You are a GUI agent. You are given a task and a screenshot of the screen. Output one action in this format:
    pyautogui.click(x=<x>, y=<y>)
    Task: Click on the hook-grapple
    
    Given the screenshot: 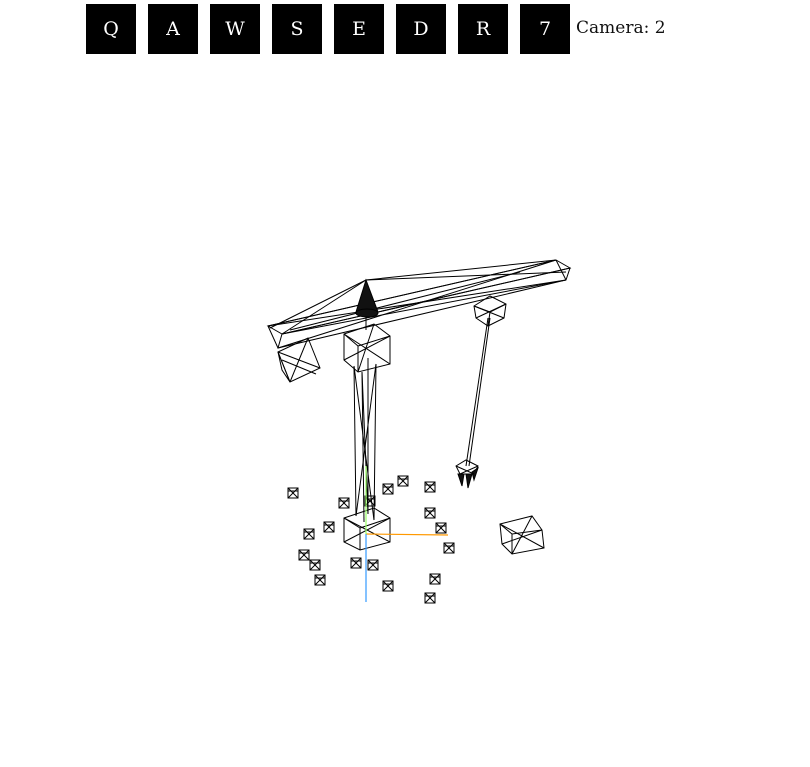 What is the action you would take?
    pyautogui.click(x=467, y=474)
    